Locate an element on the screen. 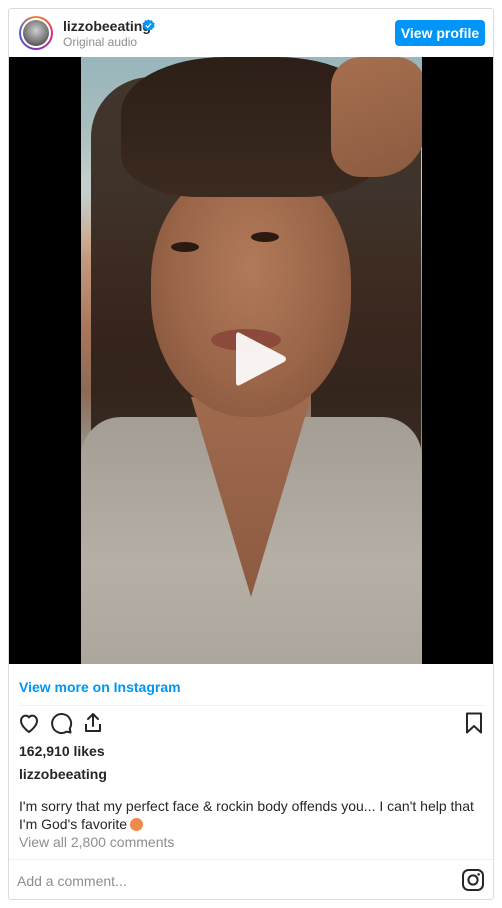 Image resolution: width=502 pixels, height=908 pixels. username: lizzobeeating is located at coordinates (107, 26).